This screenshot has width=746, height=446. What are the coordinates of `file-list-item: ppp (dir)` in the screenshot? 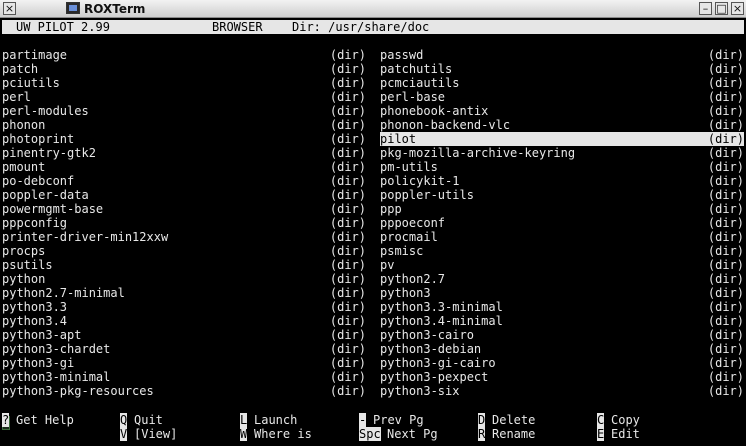 It's located at (562, 209).